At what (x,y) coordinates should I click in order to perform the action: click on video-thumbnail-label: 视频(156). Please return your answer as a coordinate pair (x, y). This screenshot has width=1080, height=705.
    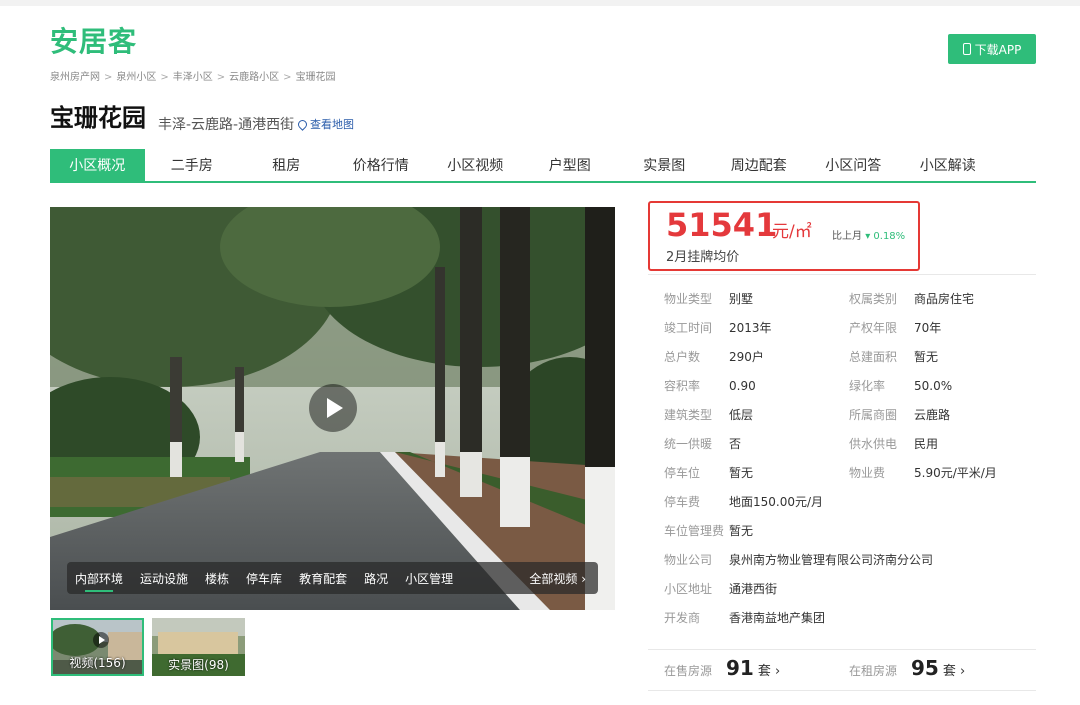
    Looking at the image, I should click on (97, 663).